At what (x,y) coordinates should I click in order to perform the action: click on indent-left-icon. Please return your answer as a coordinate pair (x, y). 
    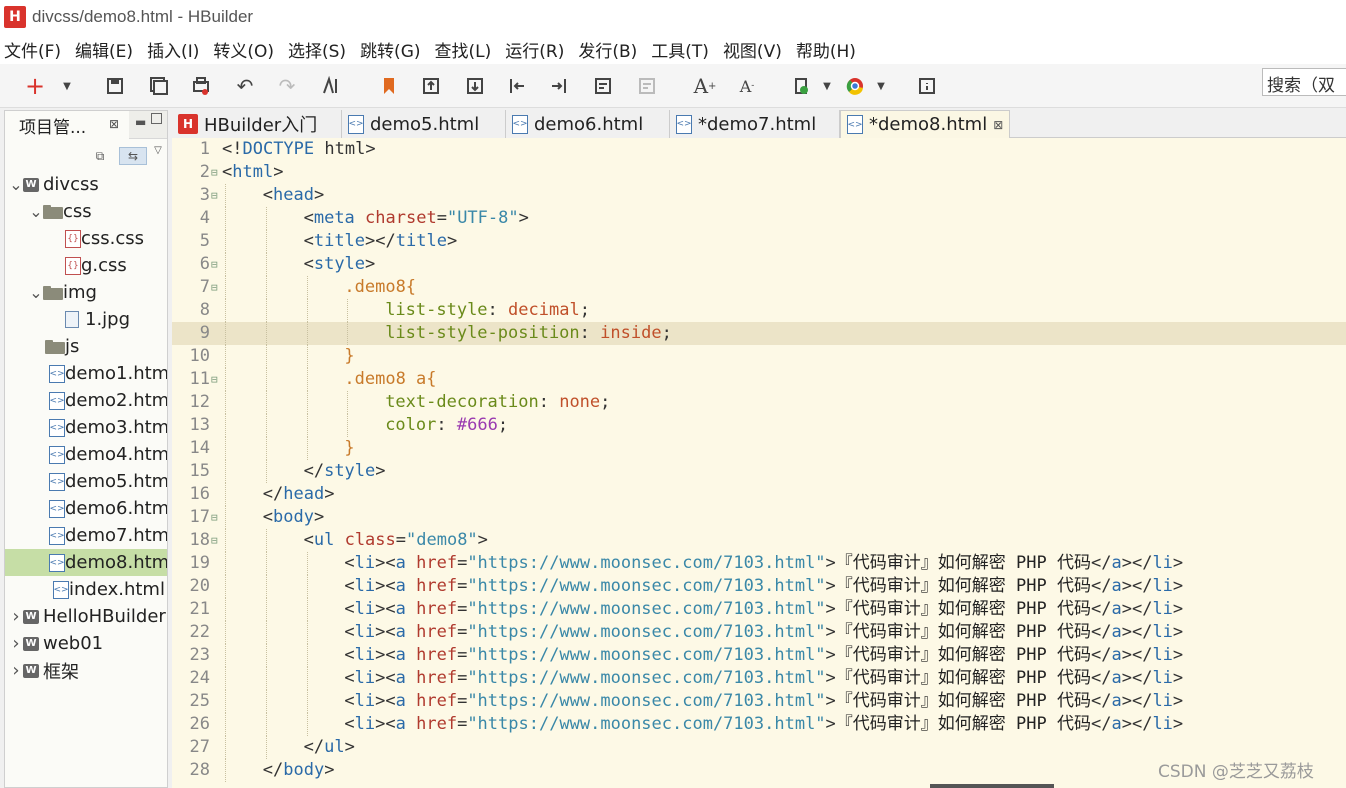
    Looking at the image, I should click on (517, 86).